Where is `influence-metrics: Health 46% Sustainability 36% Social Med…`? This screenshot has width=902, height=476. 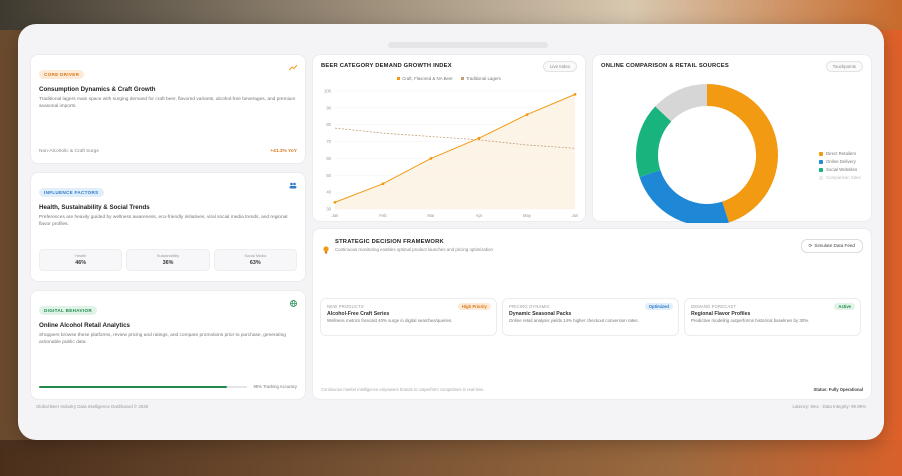
influence-metrics: Health 46% Sustainability 36% Social Med… is located at coordinates (168, 260).